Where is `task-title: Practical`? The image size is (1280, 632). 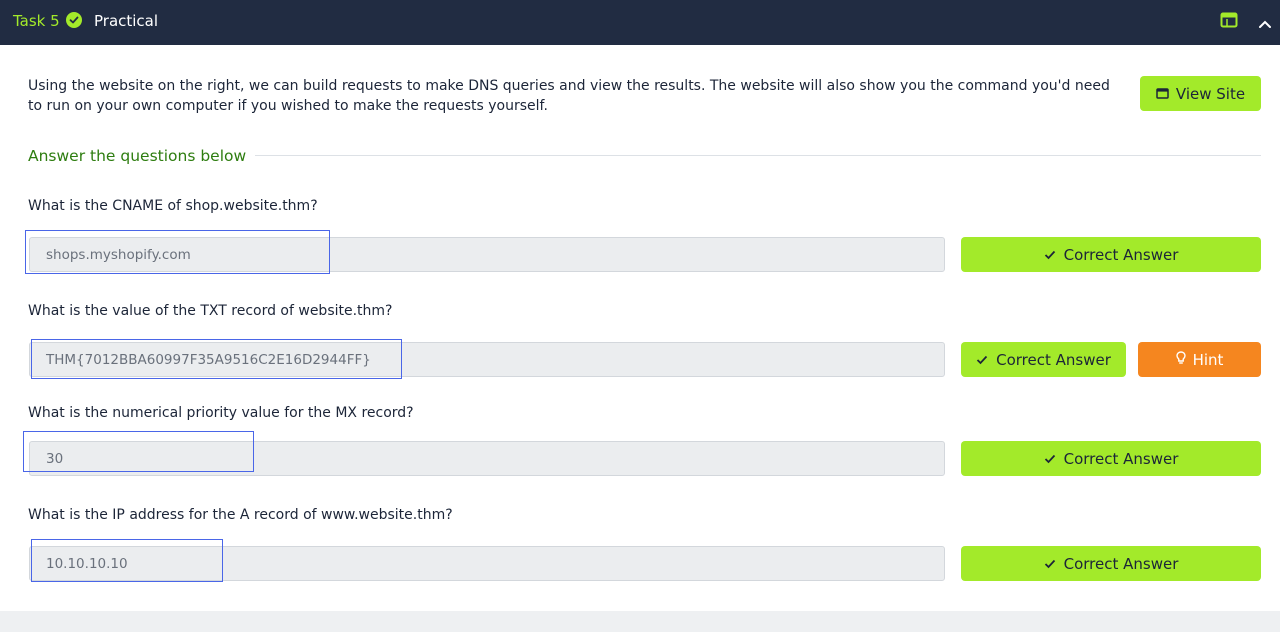
task-title: Practical is located at coordinates (126, 21).